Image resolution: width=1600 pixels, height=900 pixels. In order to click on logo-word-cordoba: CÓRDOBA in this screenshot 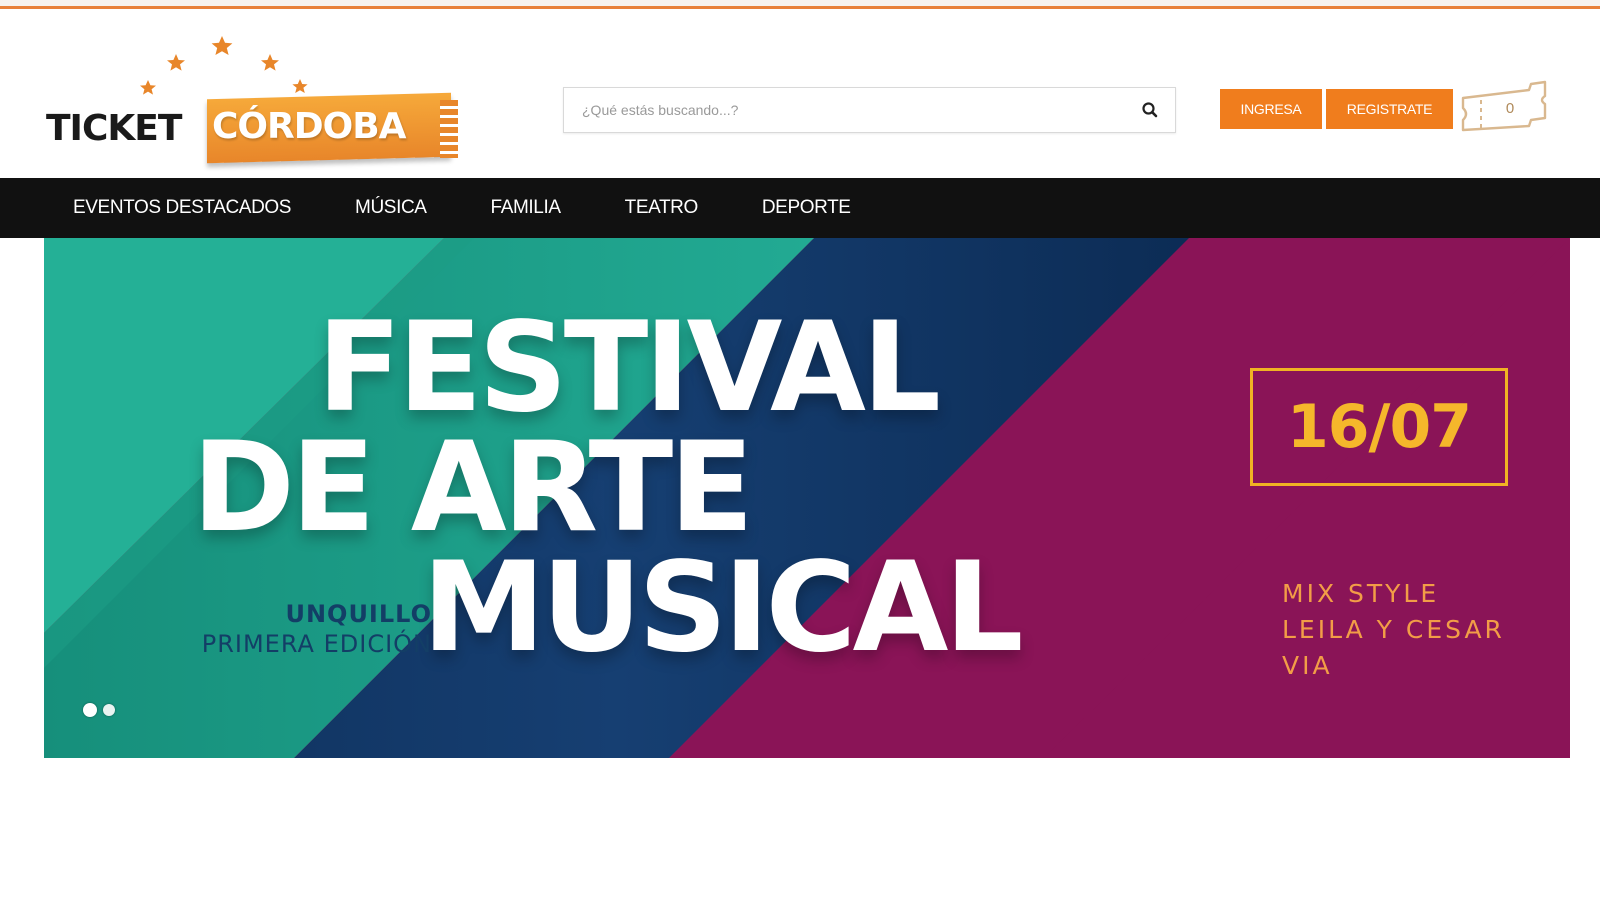, I will do `click(309, 126)`.